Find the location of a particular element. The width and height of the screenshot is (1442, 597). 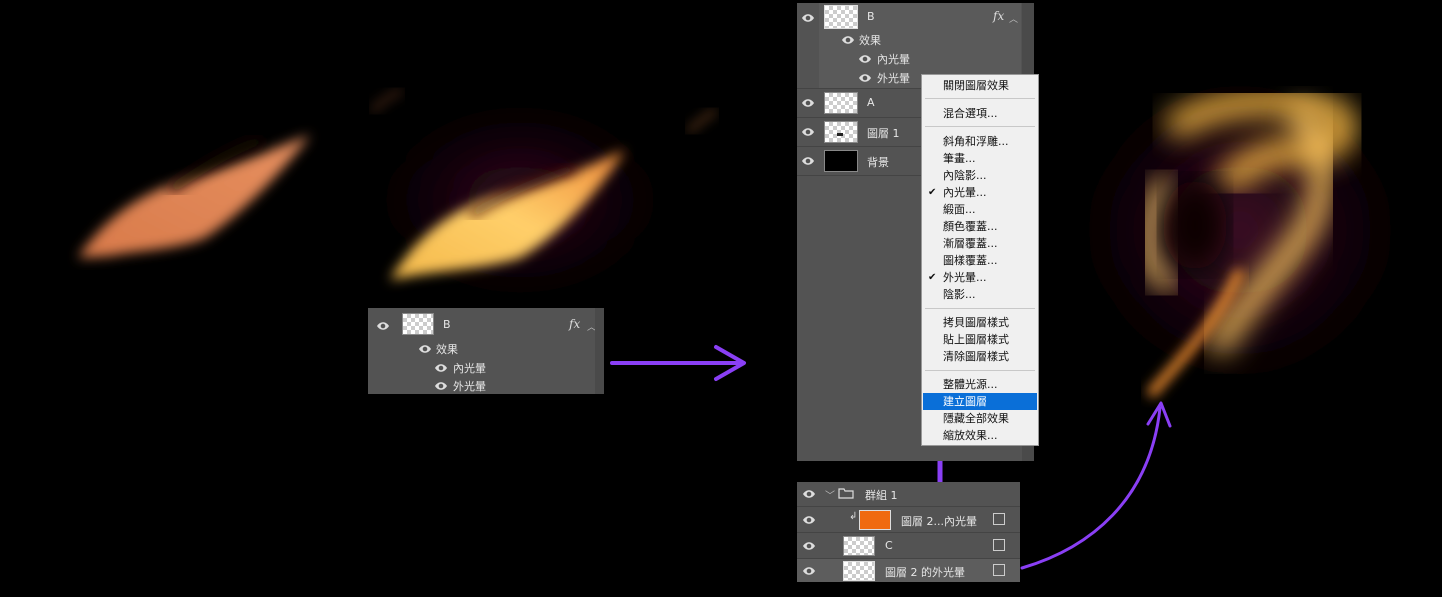

menu-item-hide-all-effects: 隱藏全部效果 is located at coordinates (980, 418).